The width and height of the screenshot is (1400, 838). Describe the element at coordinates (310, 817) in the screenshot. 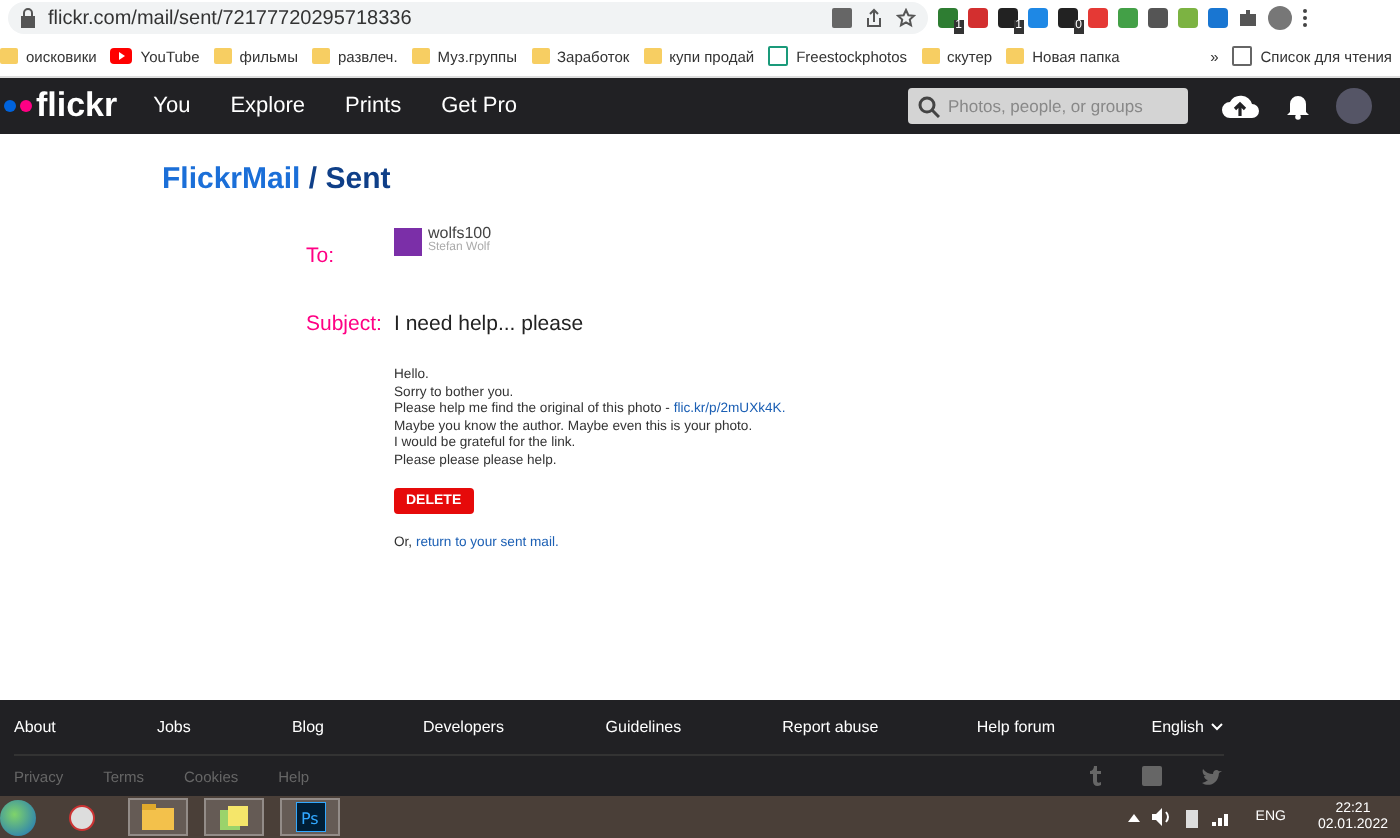

I see `photoshop-icon: Ps` at that location.